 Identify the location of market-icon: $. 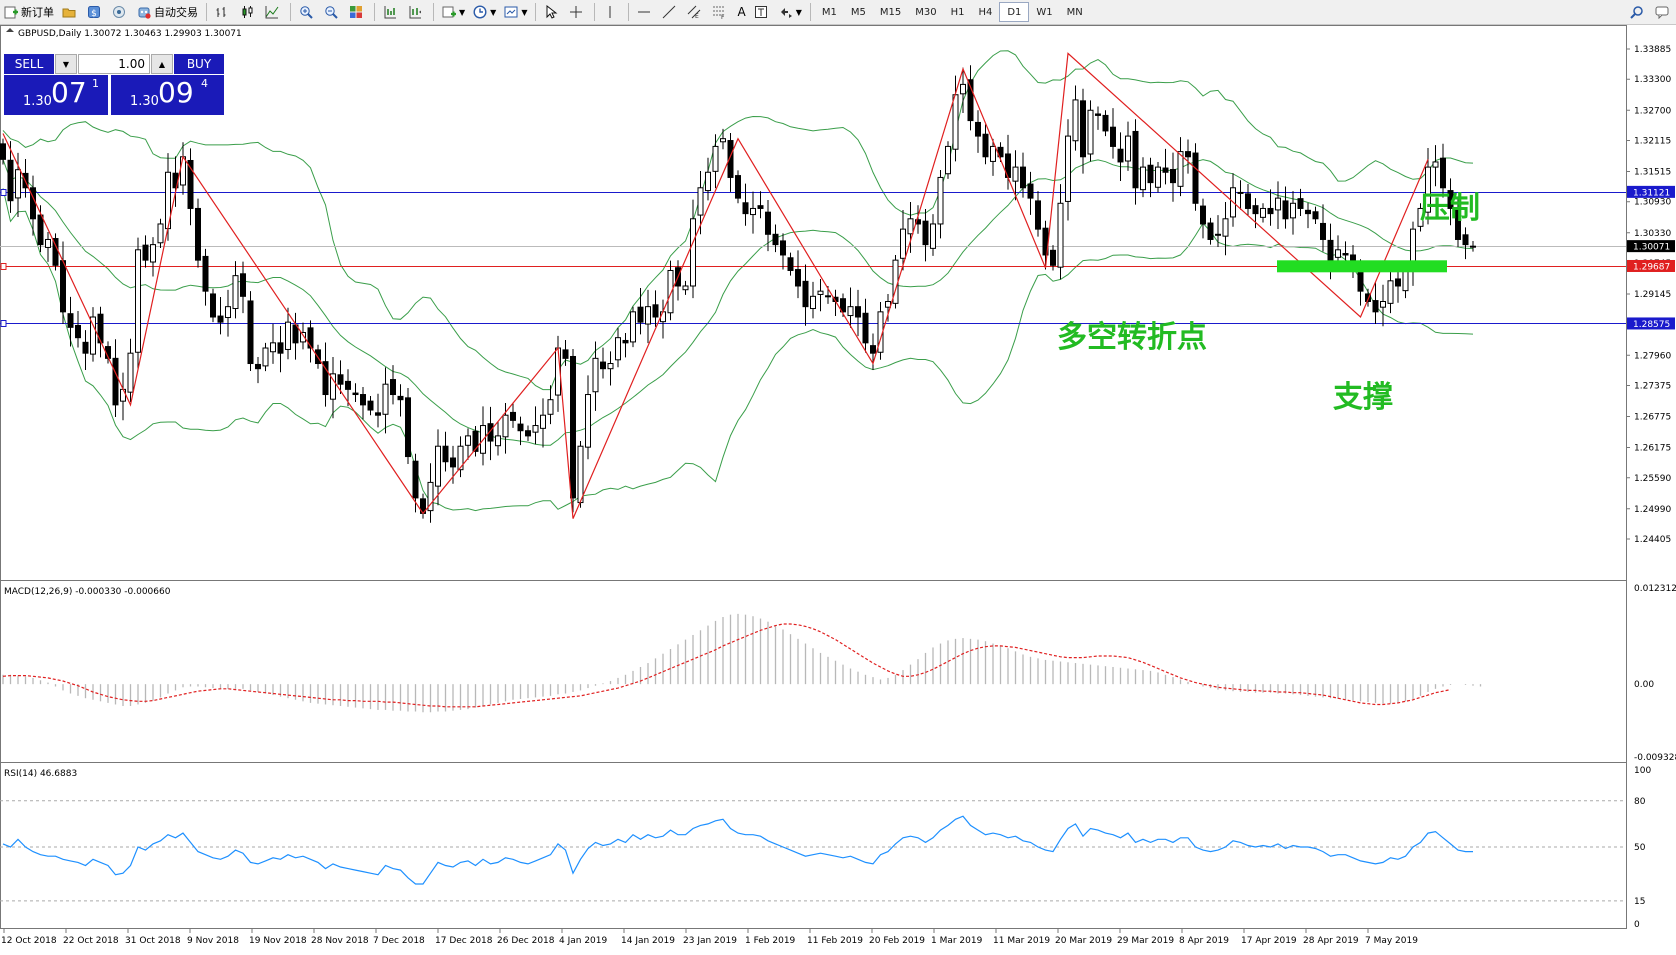
(94, 12).